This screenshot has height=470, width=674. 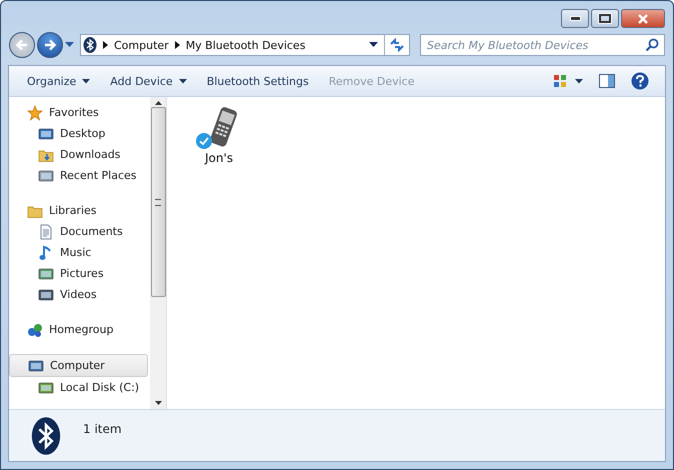 What do you see at coordinates (79, 387) in the screenshot?
I see `nav-item: Local Disk (C:)` at bounding box center [79, 387].